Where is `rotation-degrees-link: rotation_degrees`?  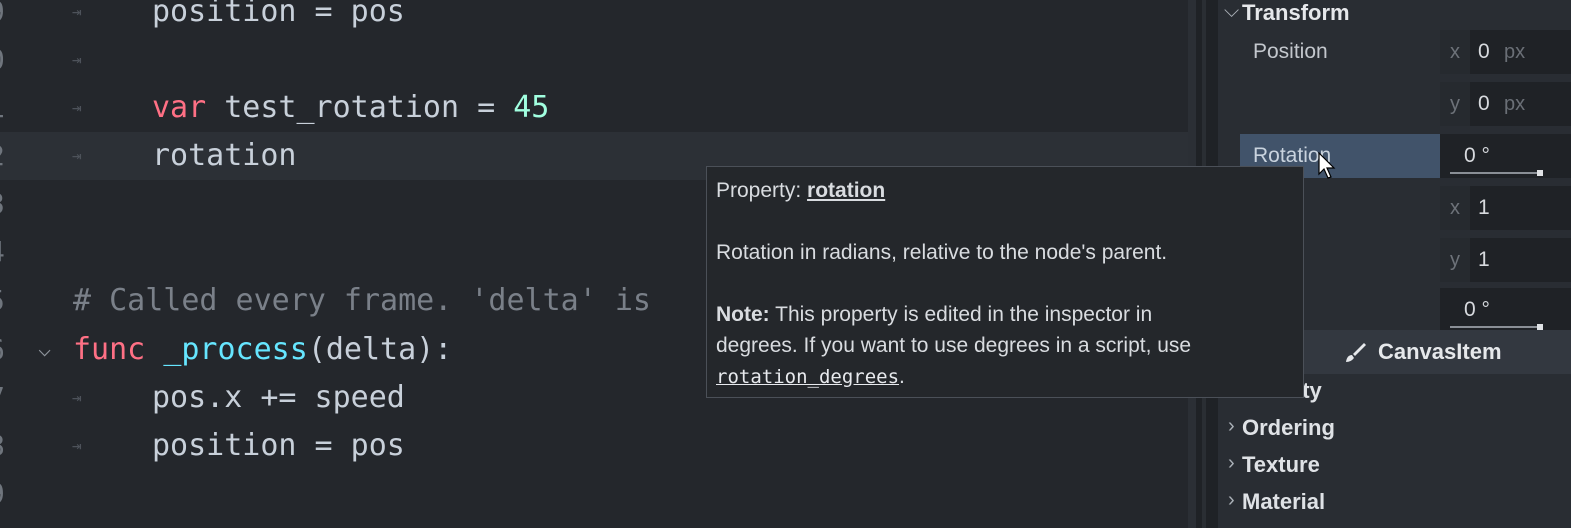
rotation-degrees-link: rotation_degrees is located at coordinates (807, 377).